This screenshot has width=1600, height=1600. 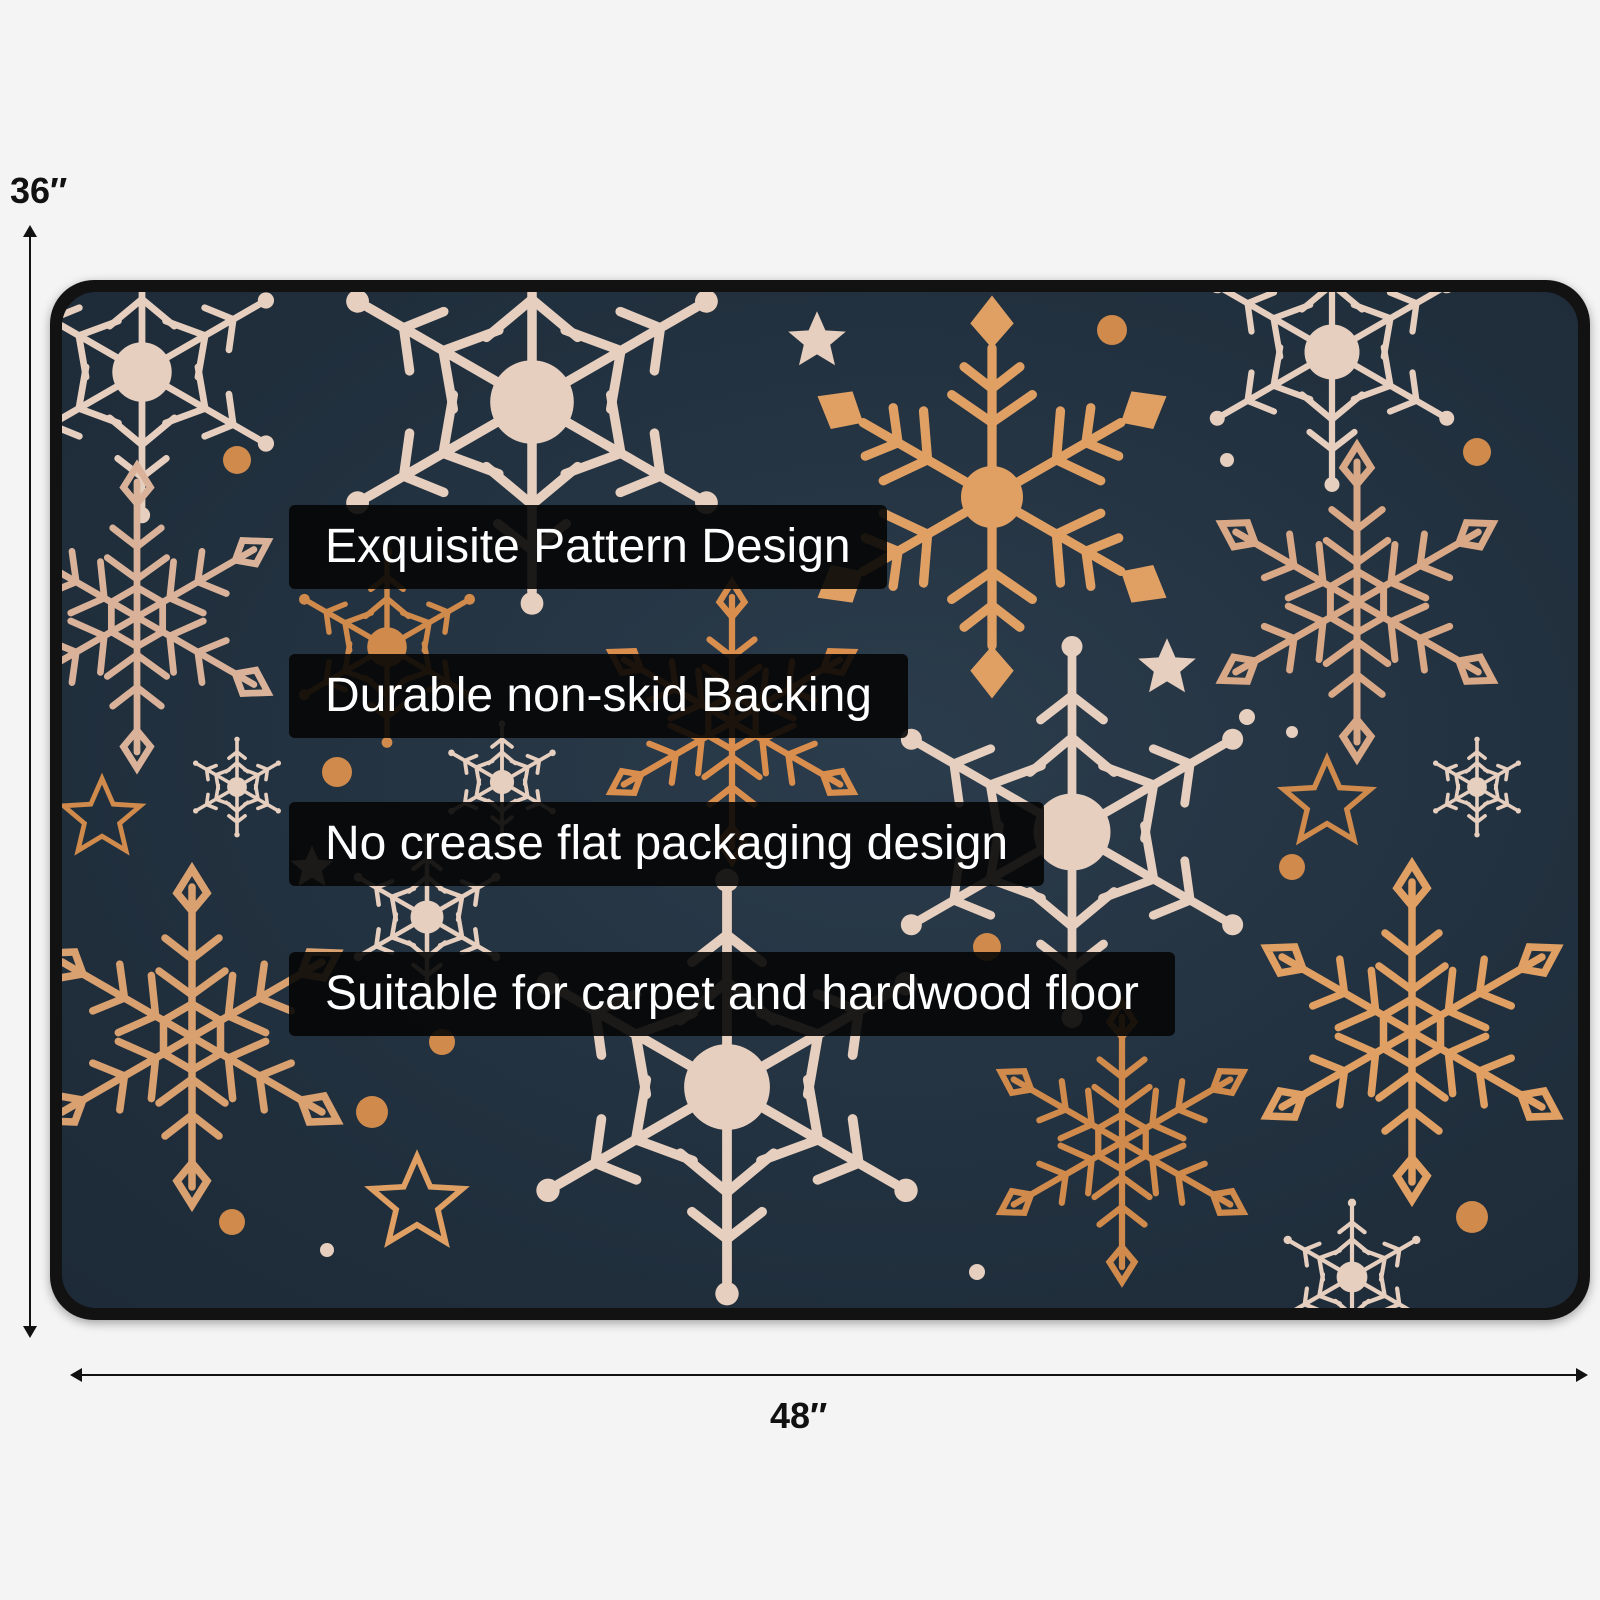 What do you see at coordinates (39, 190) in the screenshot?
I see `height-dimension-label: 36″` at bounding box center [39, 190].